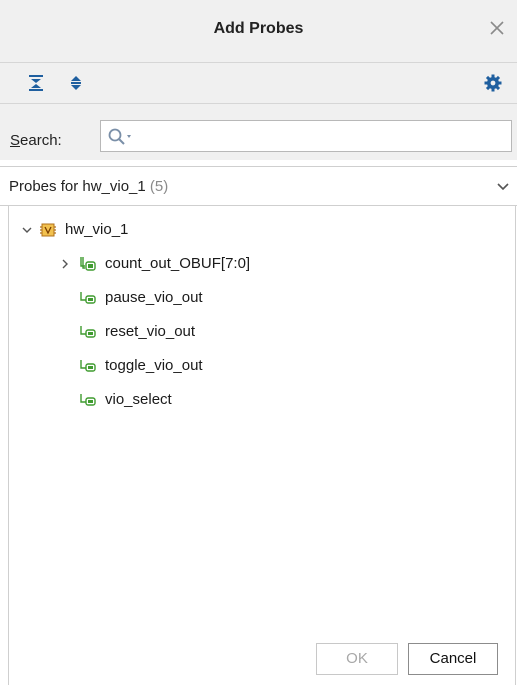  I want to click on dialog-title-bar: Add Probes, so click(258, 31).